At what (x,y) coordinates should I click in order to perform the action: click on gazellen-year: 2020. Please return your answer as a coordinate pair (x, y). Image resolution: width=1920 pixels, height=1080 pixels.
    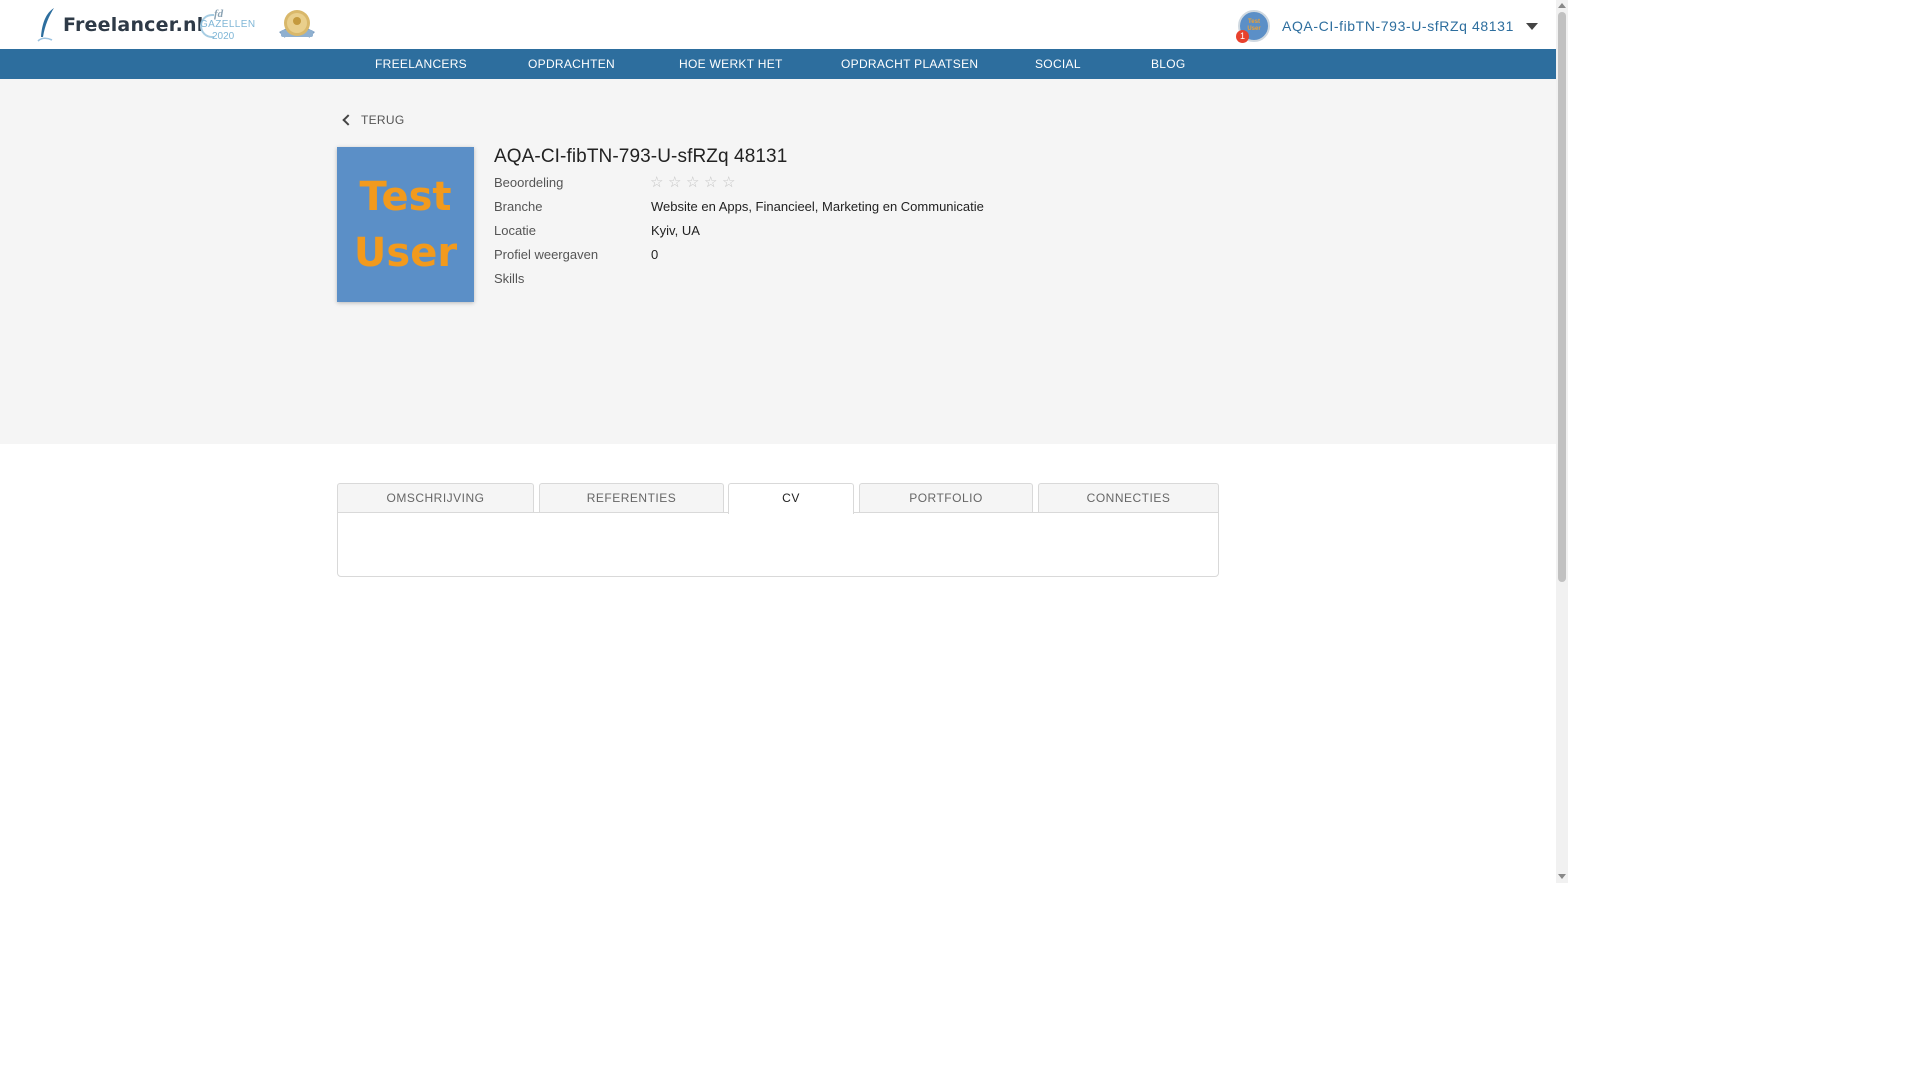
    Looking at the image, I should click on (223, 36).